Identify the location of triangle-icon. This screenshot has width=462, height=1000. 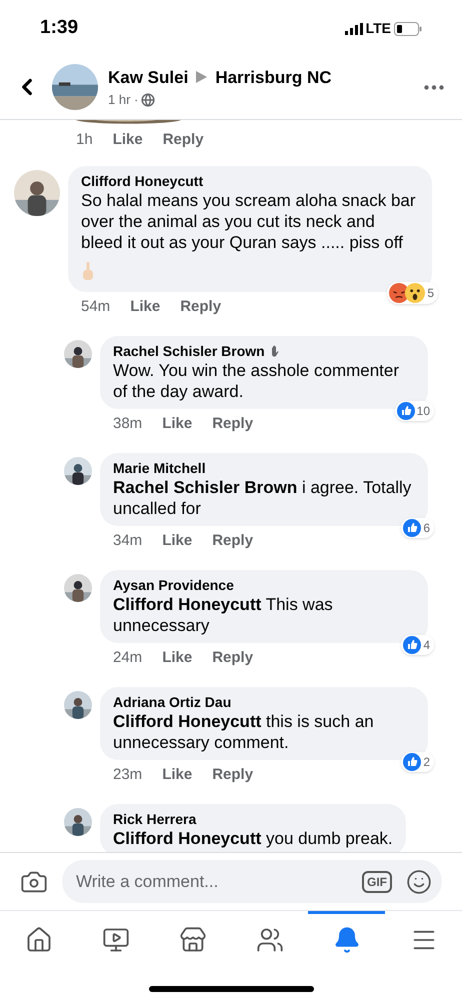
(202, 77).